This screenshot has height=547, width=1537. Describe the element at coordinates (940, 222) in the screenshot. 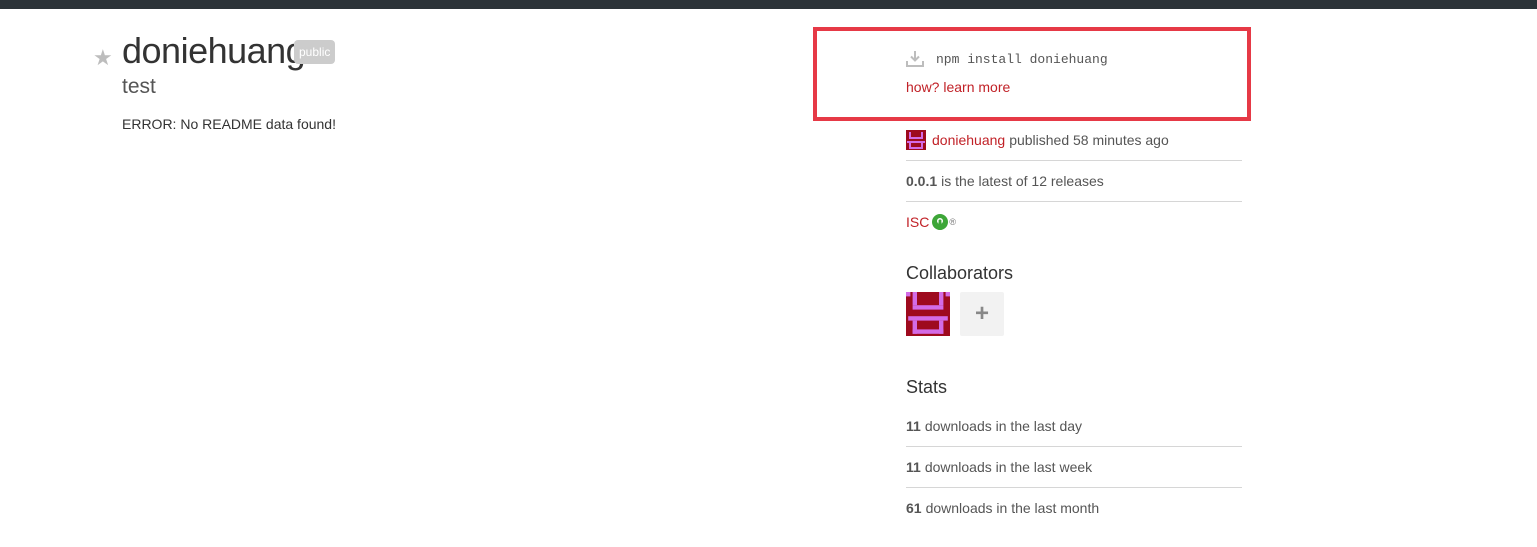

I see `osi-icon` at that location.